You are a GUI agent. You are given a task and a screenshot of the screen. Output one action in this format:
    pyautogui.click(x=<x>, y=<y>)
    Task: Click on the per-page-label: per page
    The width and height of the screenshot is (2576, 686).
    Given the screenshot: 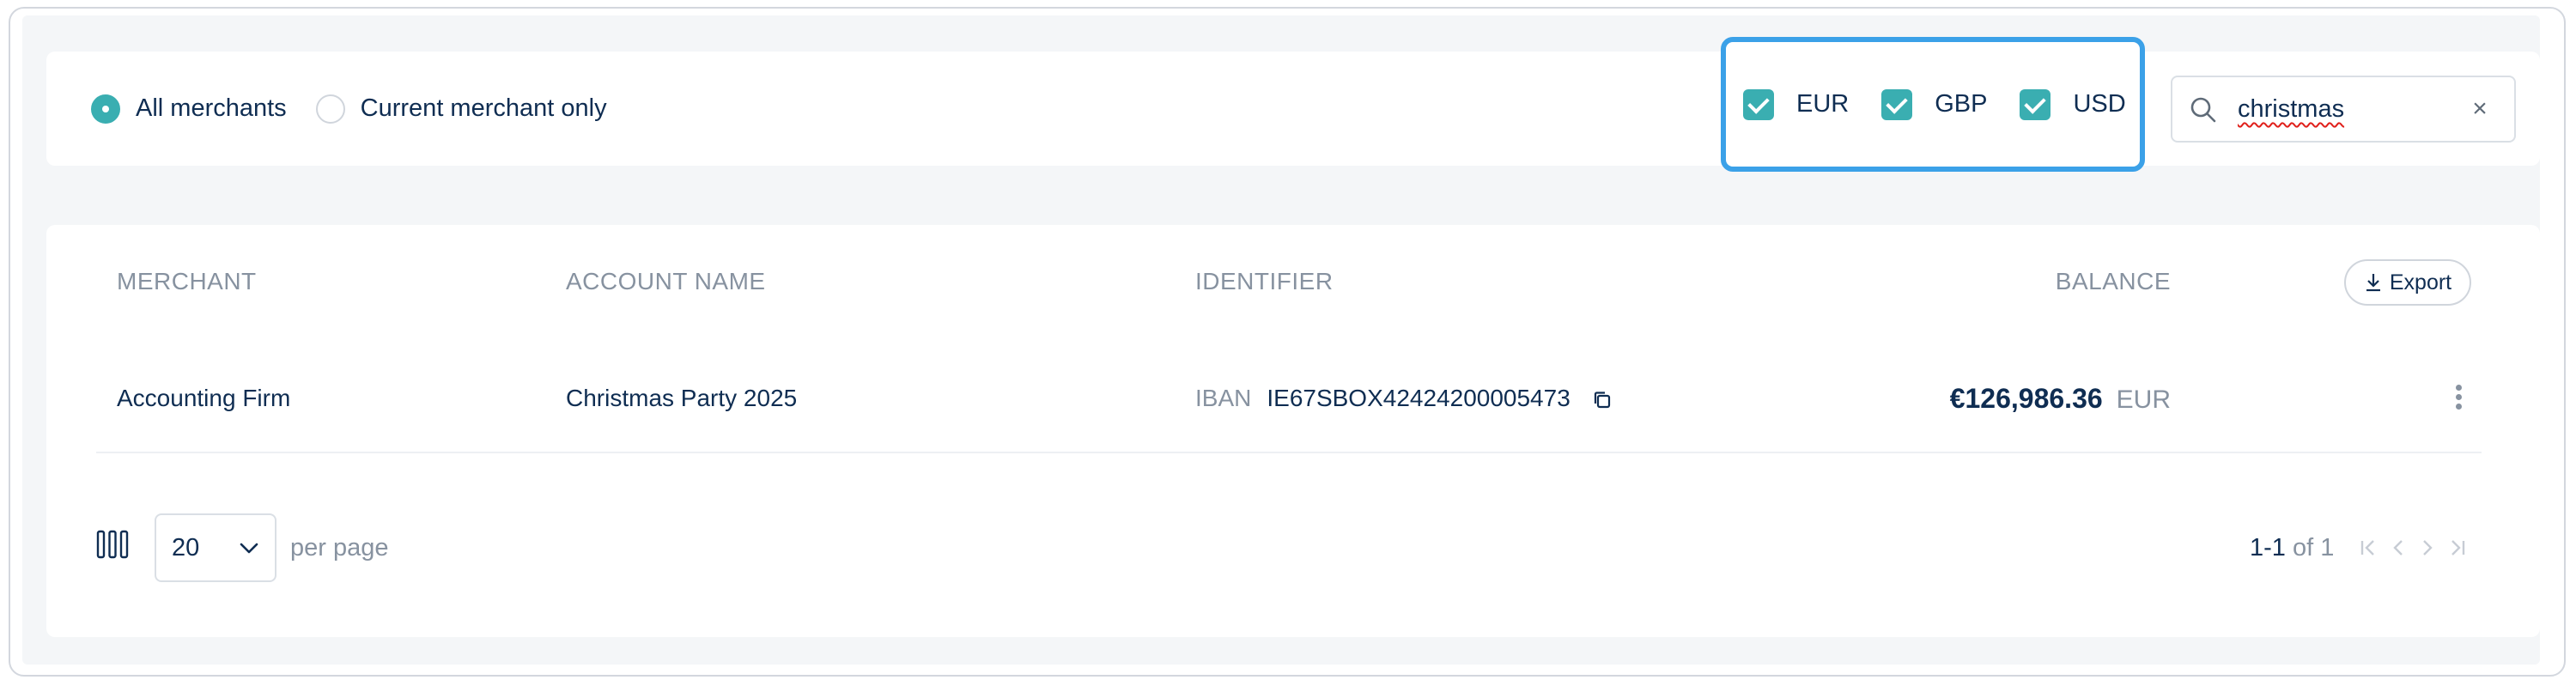 What is the action you would take?
    pyautogui.click(x=339, y=548)
    